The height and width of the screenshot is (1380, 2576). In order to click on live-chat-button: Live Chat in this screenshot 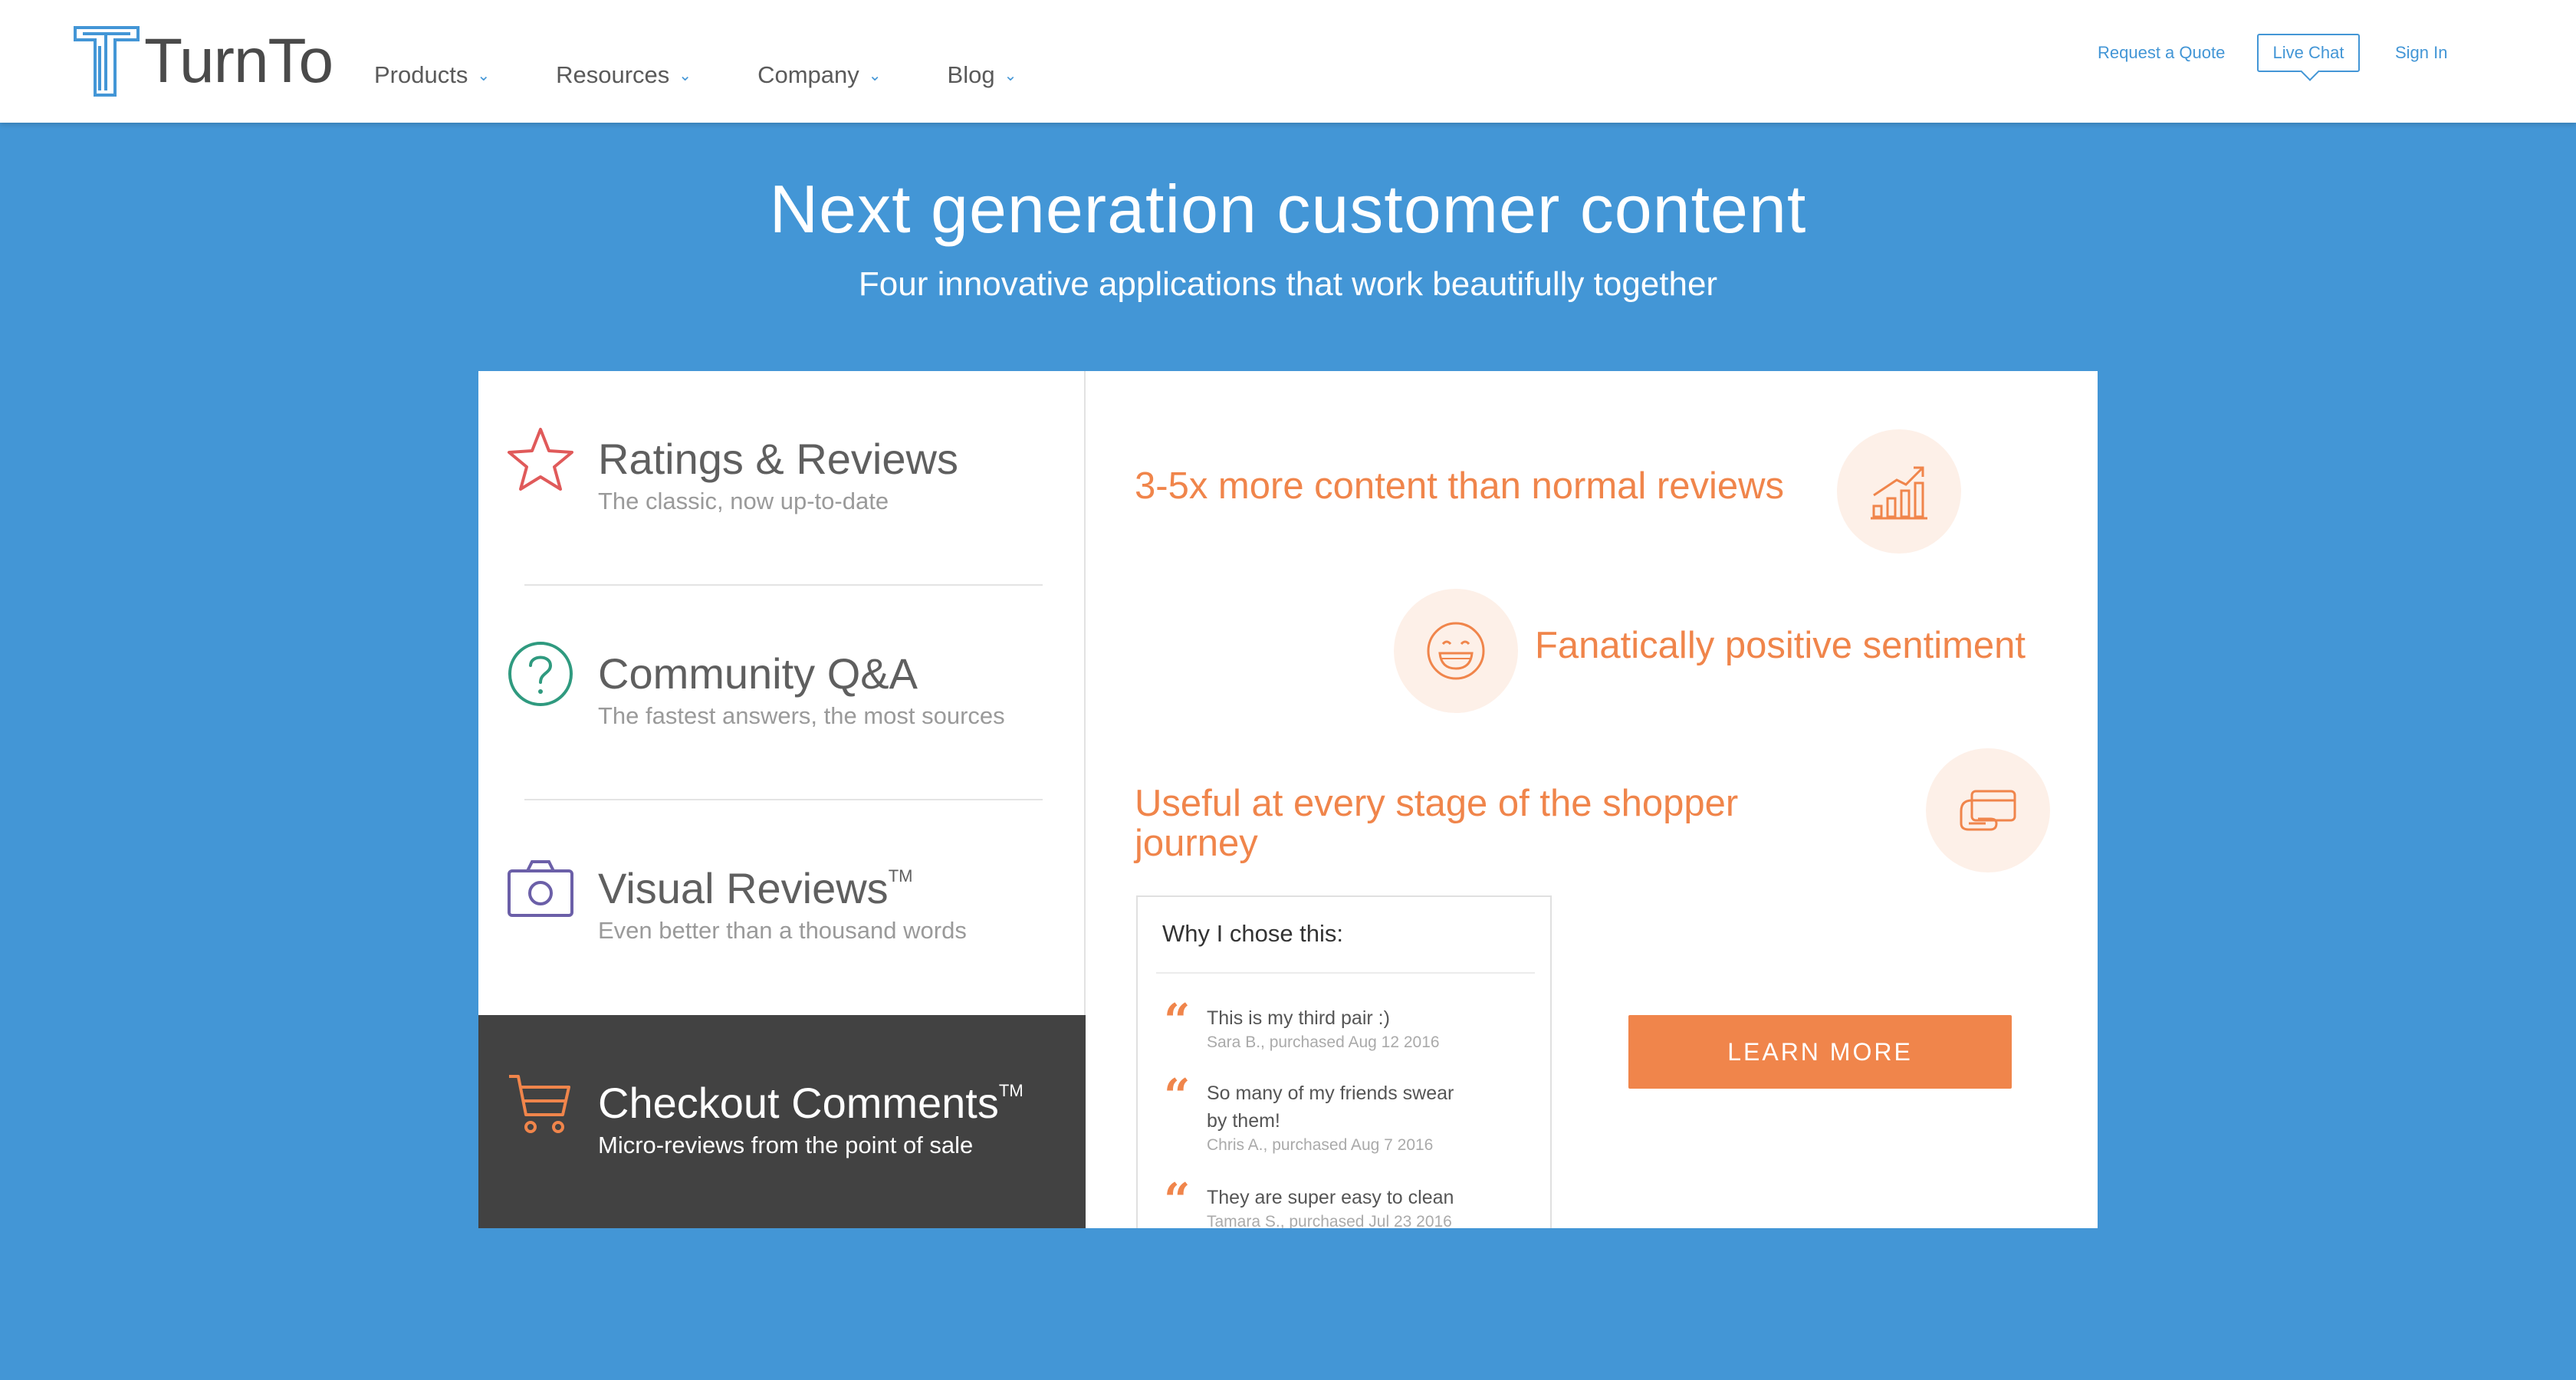, I will do `click(2308, 53)`.